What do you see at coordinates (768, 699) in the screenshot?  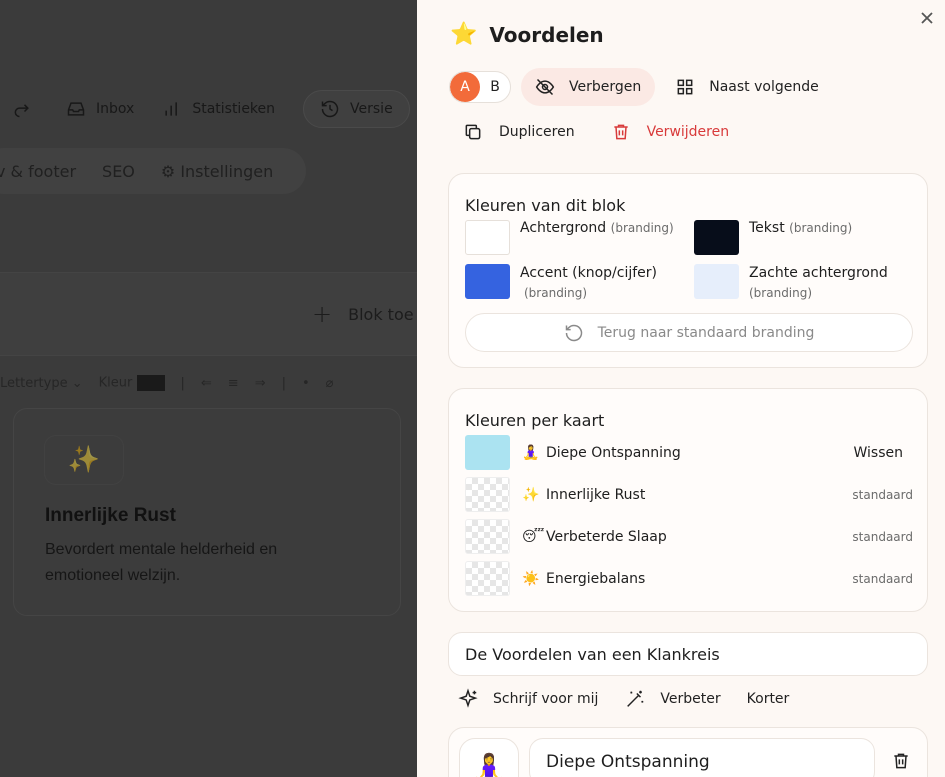 I see `shorter-button: Korter` at bounding box center [768, 699].